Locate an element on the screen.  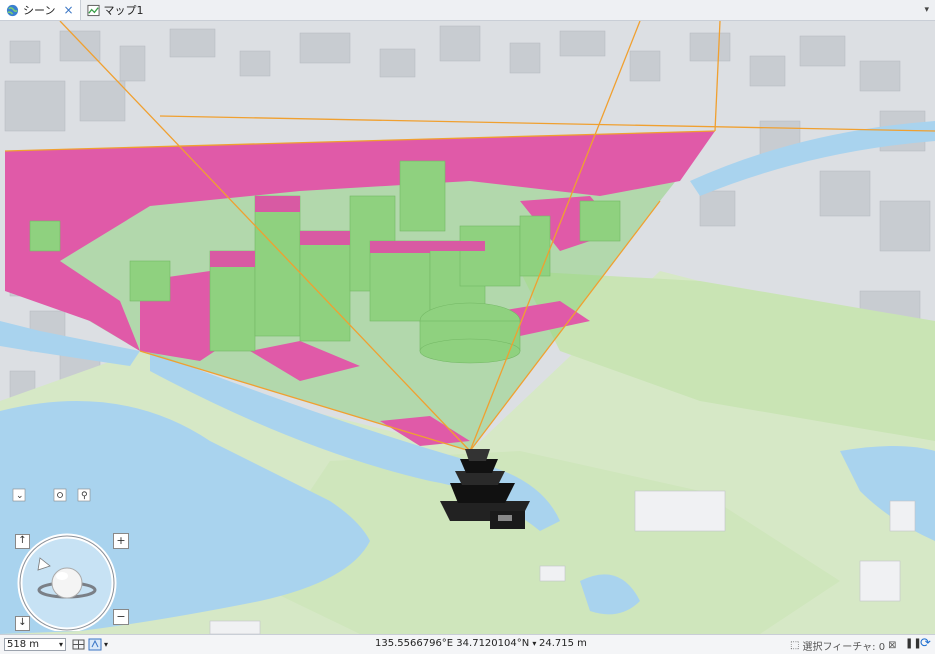
close-icon: × is located at coordinates (68, 10).